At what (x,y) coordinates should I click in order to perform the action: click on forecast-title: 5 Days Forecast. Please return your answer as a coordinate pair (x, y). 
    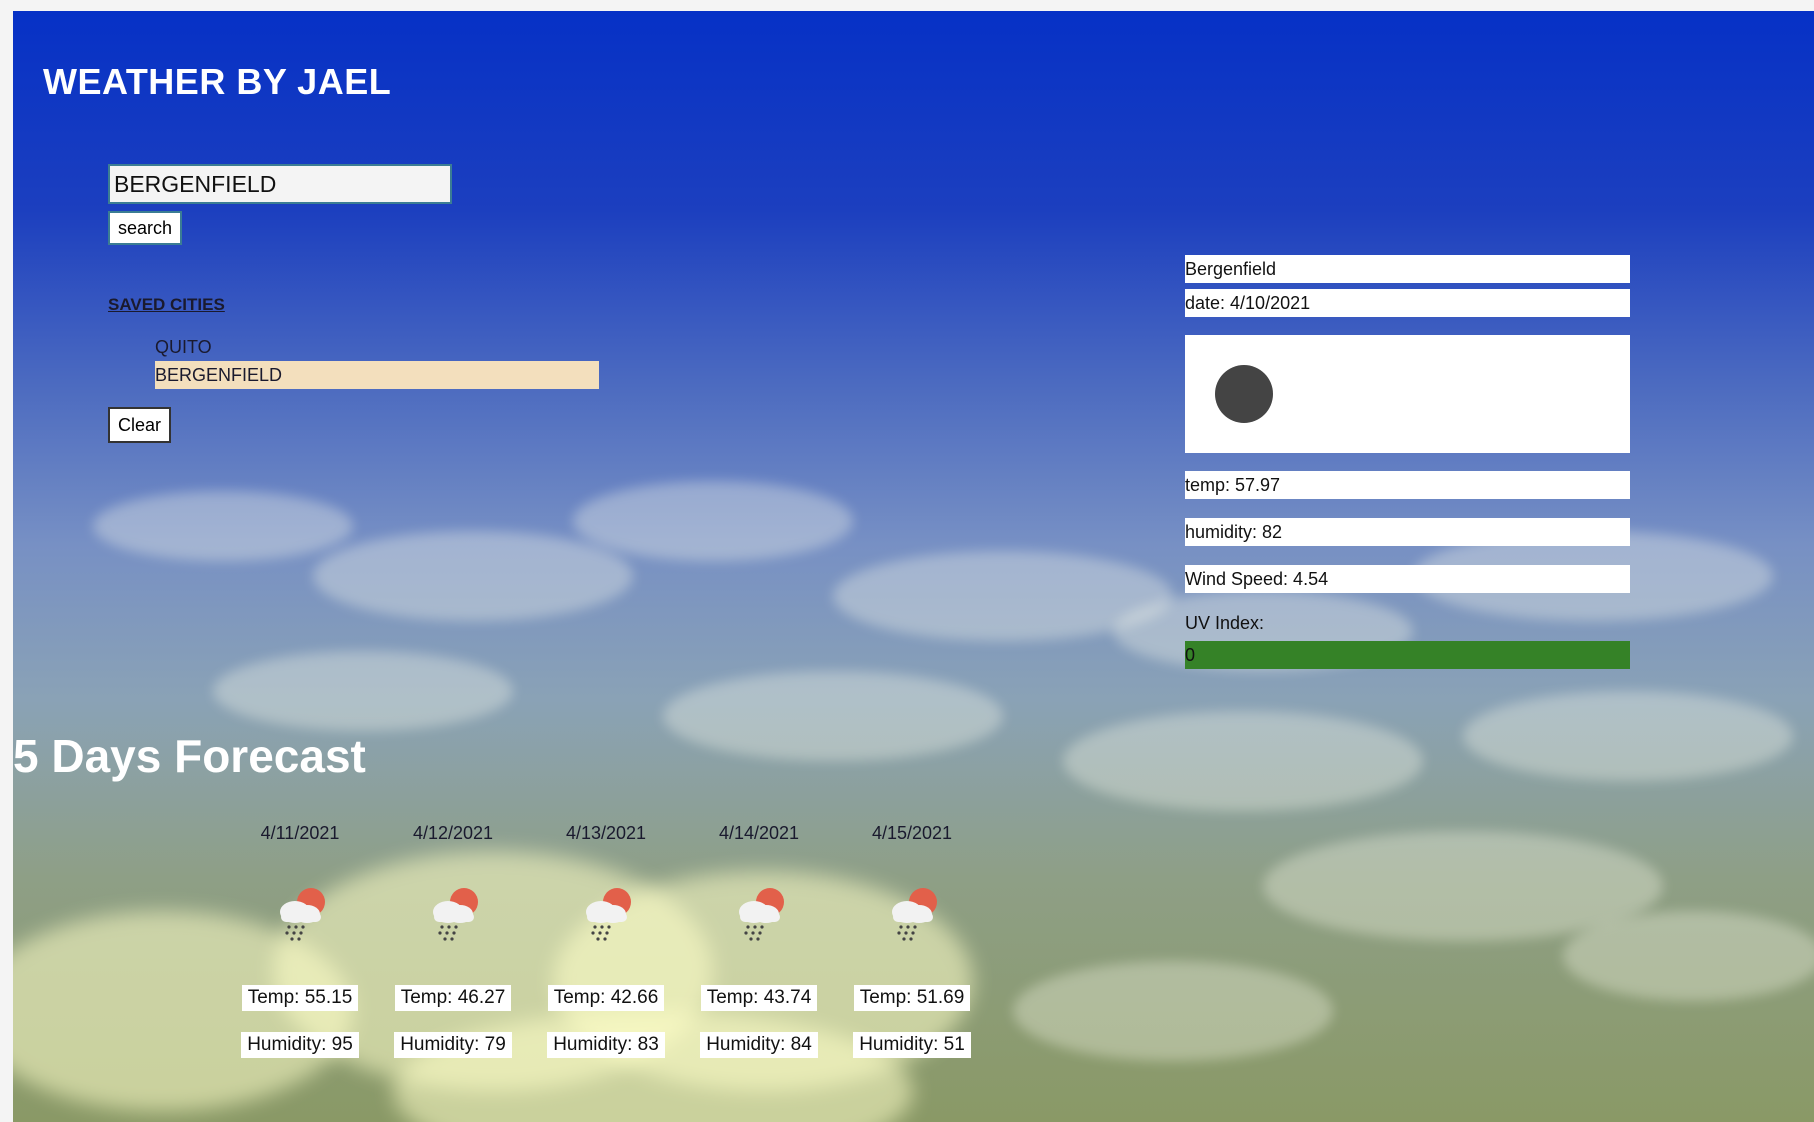
    Looking at the image, I should click on (189, 756).